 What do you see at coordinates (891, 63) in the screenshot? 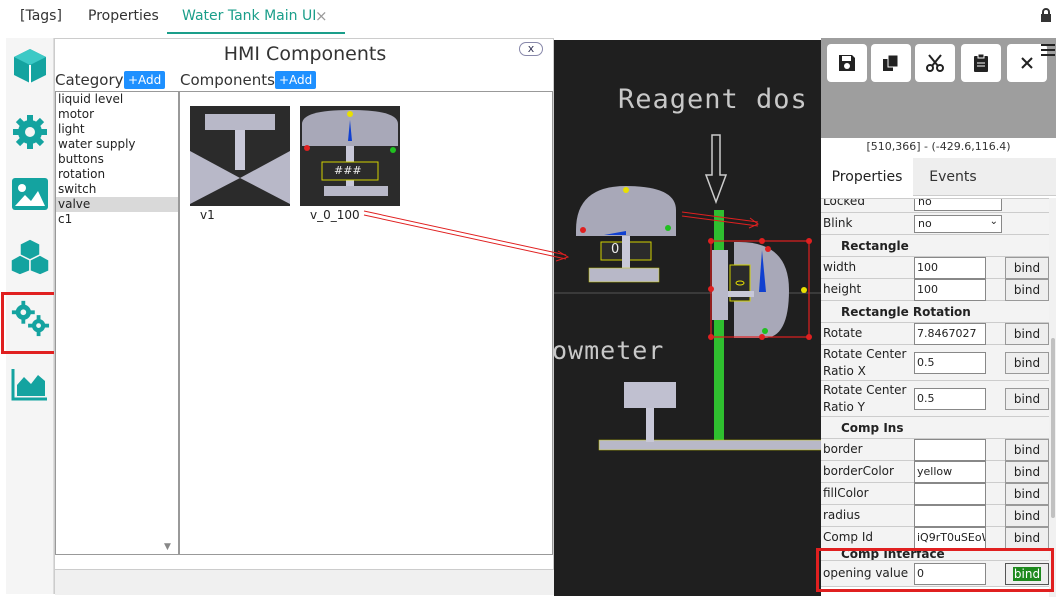
I see `copy-button` at bounding box center [891, 63].